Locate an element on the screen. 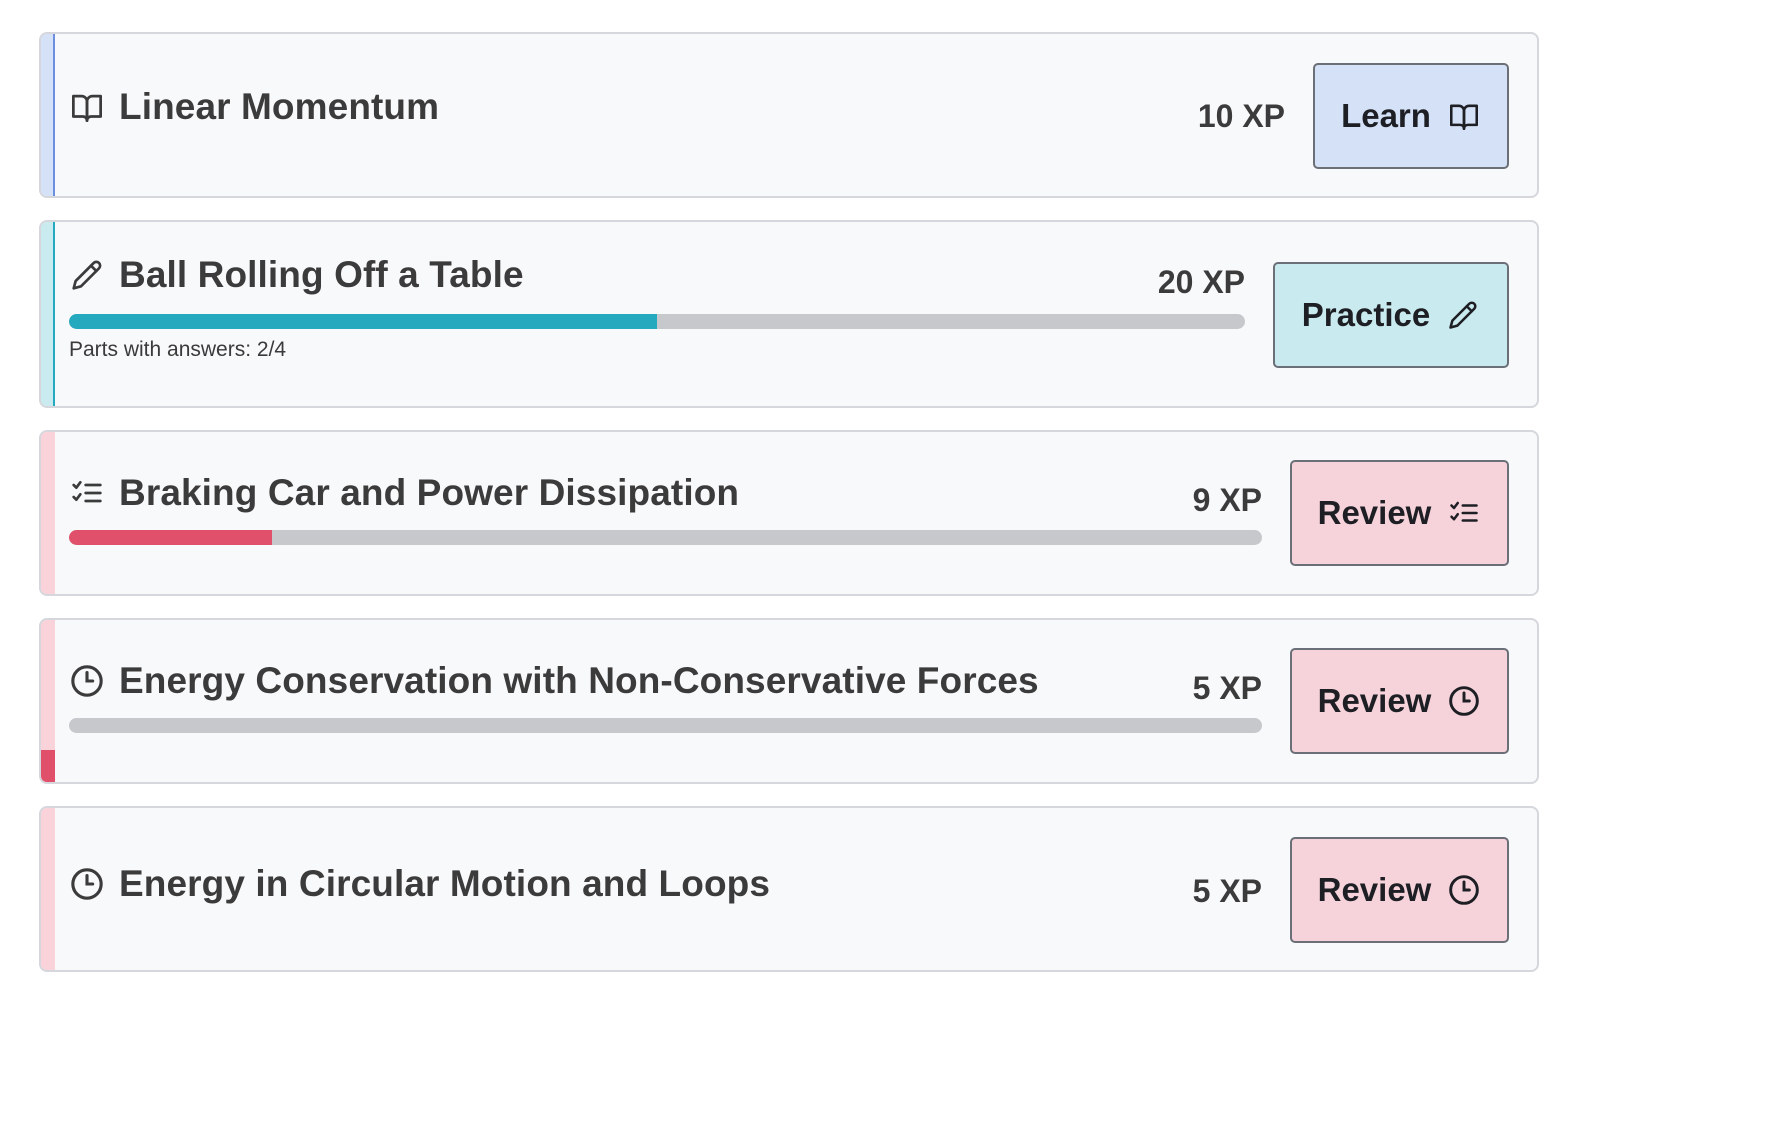 The height and width of the screenshot is (1146, 1766). card-title-row: Ball Rolling Off a Table is located at coordinates (296, 275).